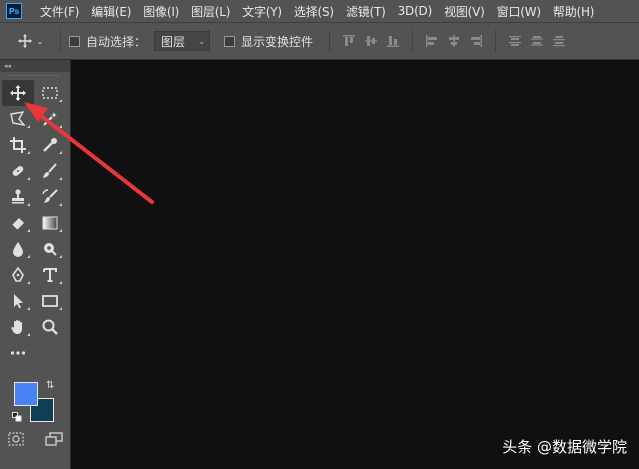  What do you see at coordinates (230, 41) in the screenshot?
I see `show-transform-checkbox` at bounding box center [230, 41].